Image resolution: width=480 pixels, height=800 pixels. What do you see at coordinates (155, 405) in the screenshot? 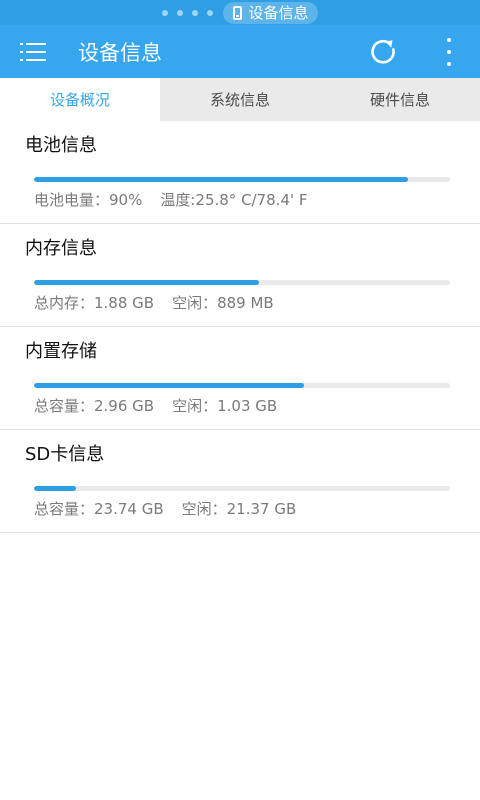
I see `card-detail: 总容量：2.96 GB 空闲：1.03 GB` at bounding box center [155, 405].